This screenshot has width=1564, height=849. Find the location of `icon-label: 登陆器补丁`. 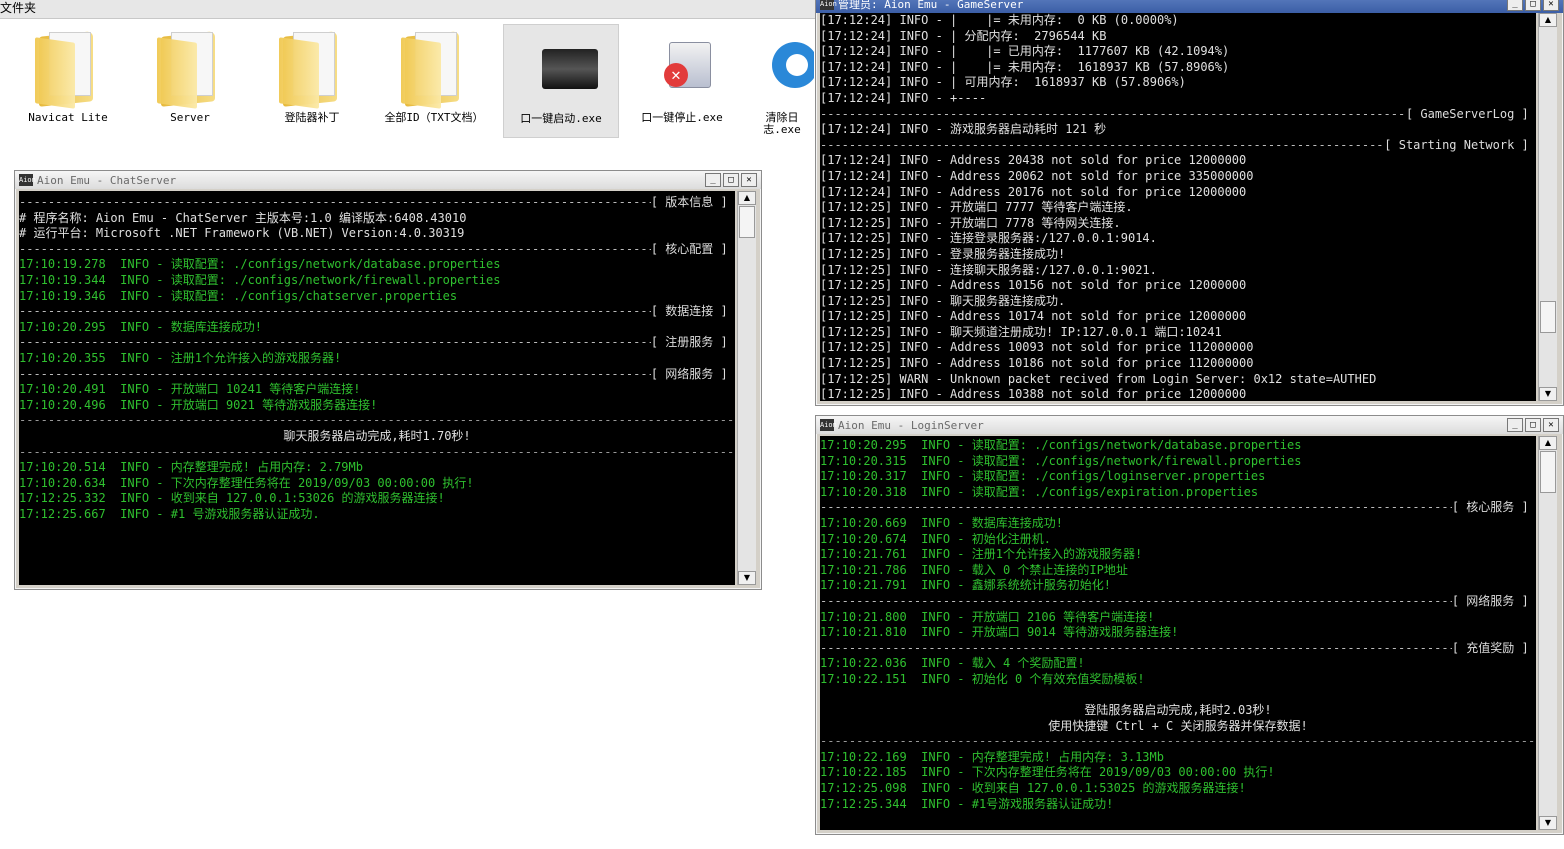

icon-label: 登陆器补丁 is located at coordinates (312, 117).